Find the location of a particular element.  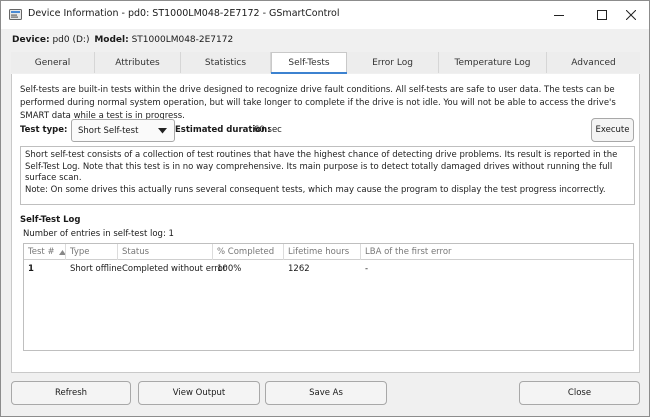

save-as-button: Save As is located at coordinates (326, 393).